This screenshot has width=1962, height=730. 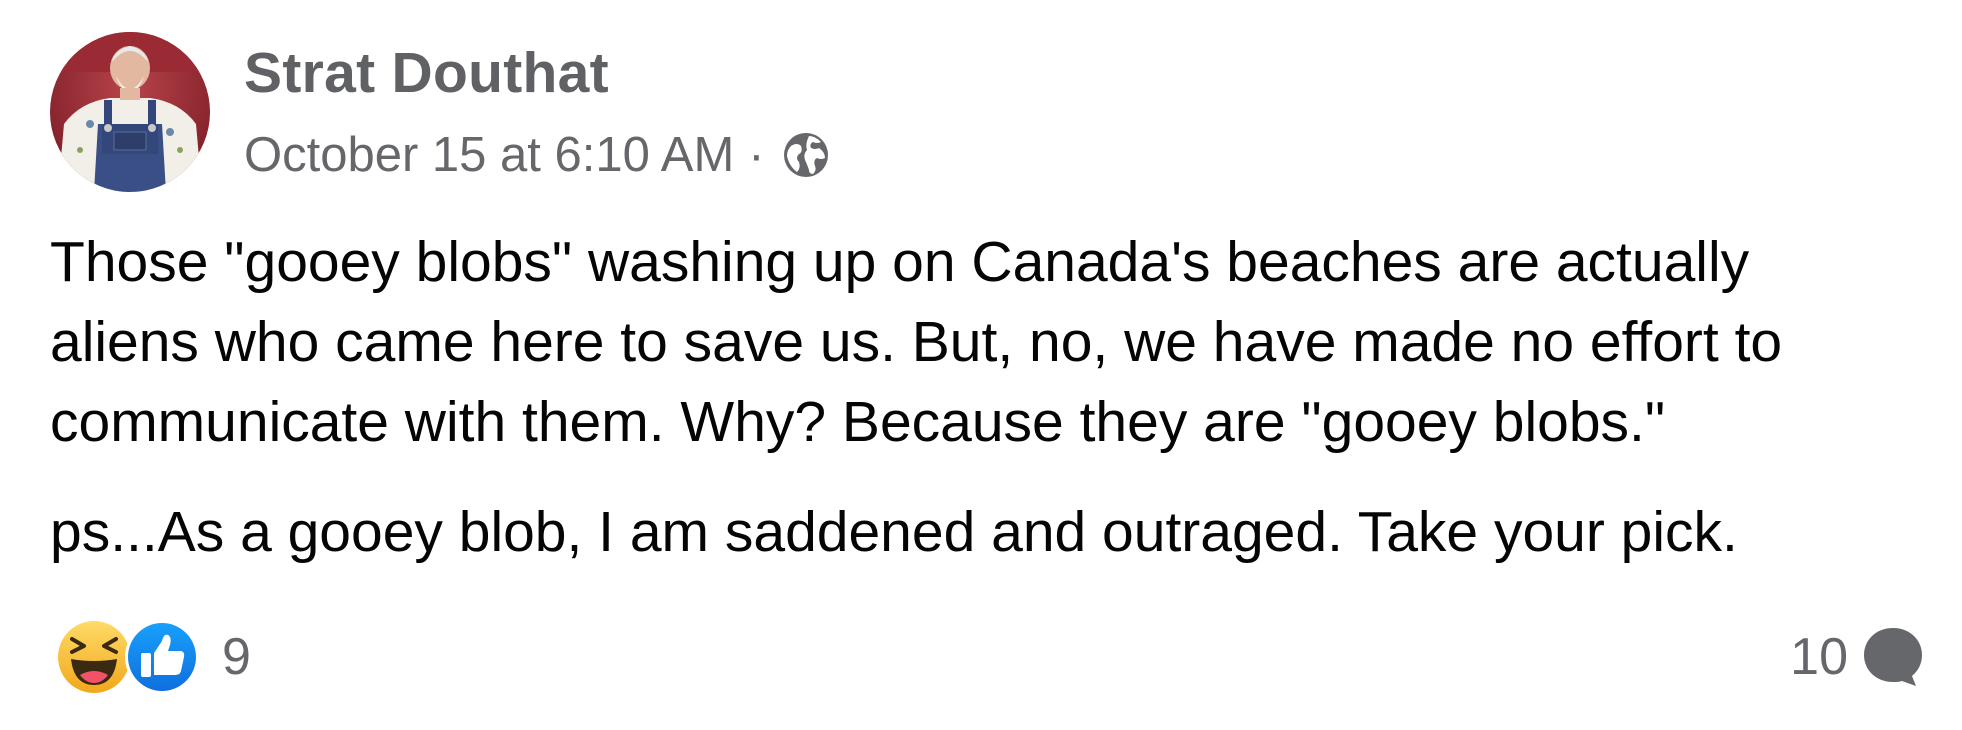 I want to click on author-name: Strat Douthat, so click(x=426, y=73).